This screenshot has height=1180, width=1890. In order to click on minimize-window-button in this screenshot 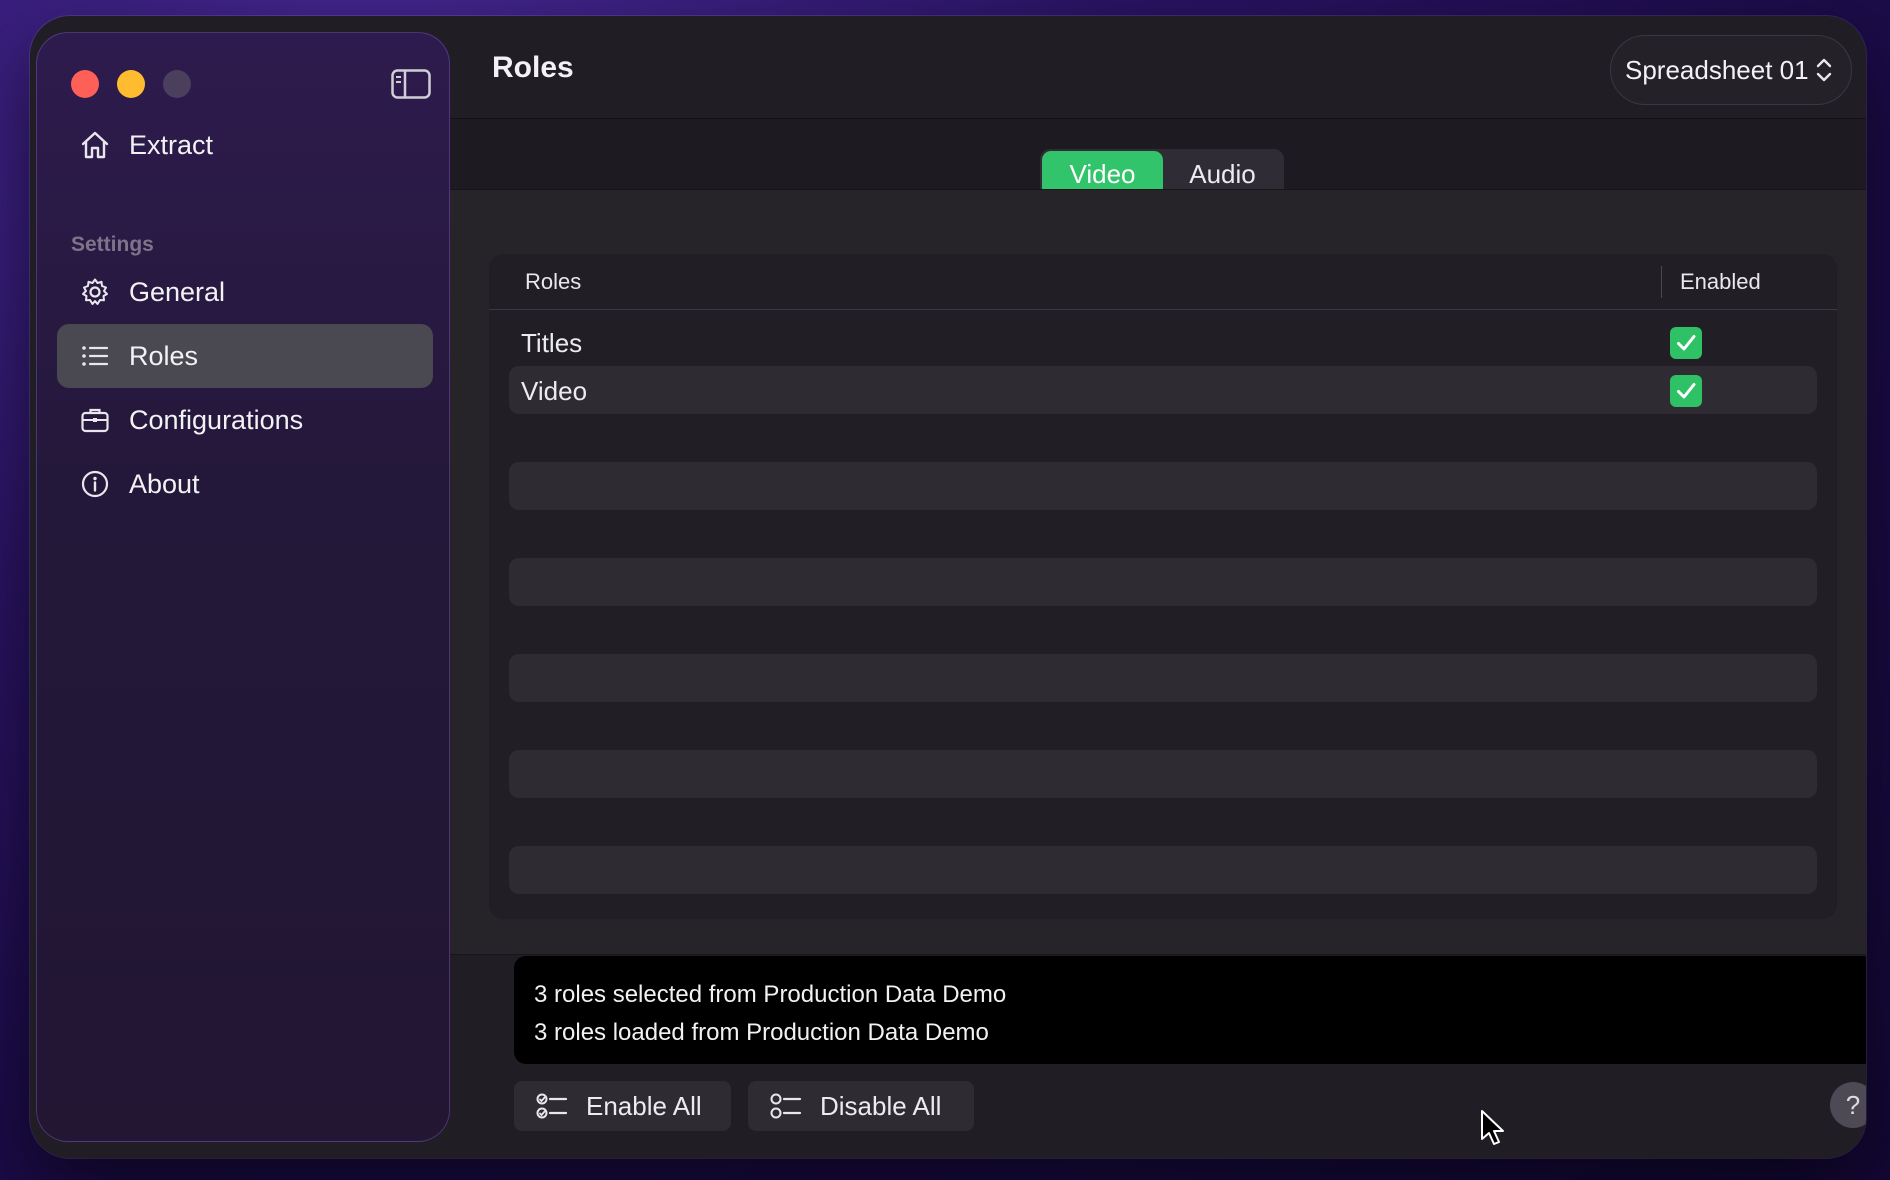, I will do `click(131, 84)`.